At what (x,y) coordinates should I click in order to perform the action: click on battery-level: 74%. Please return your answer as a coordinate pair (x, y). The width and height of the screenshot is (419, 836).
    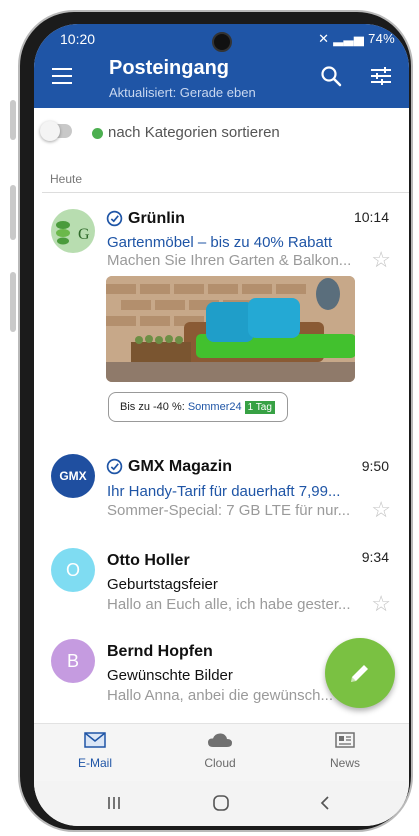
    Looking at the image, I should click on (381, 38).